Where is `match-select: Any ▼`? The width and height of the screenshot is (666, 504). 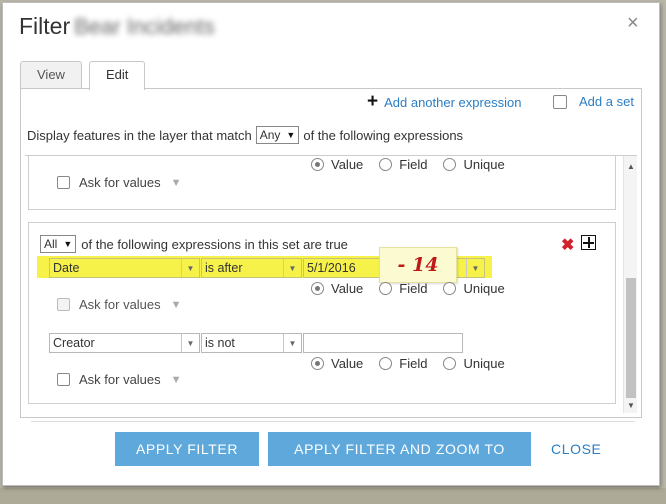 match-select: Any ▼ is located at coordinates (277, 135).